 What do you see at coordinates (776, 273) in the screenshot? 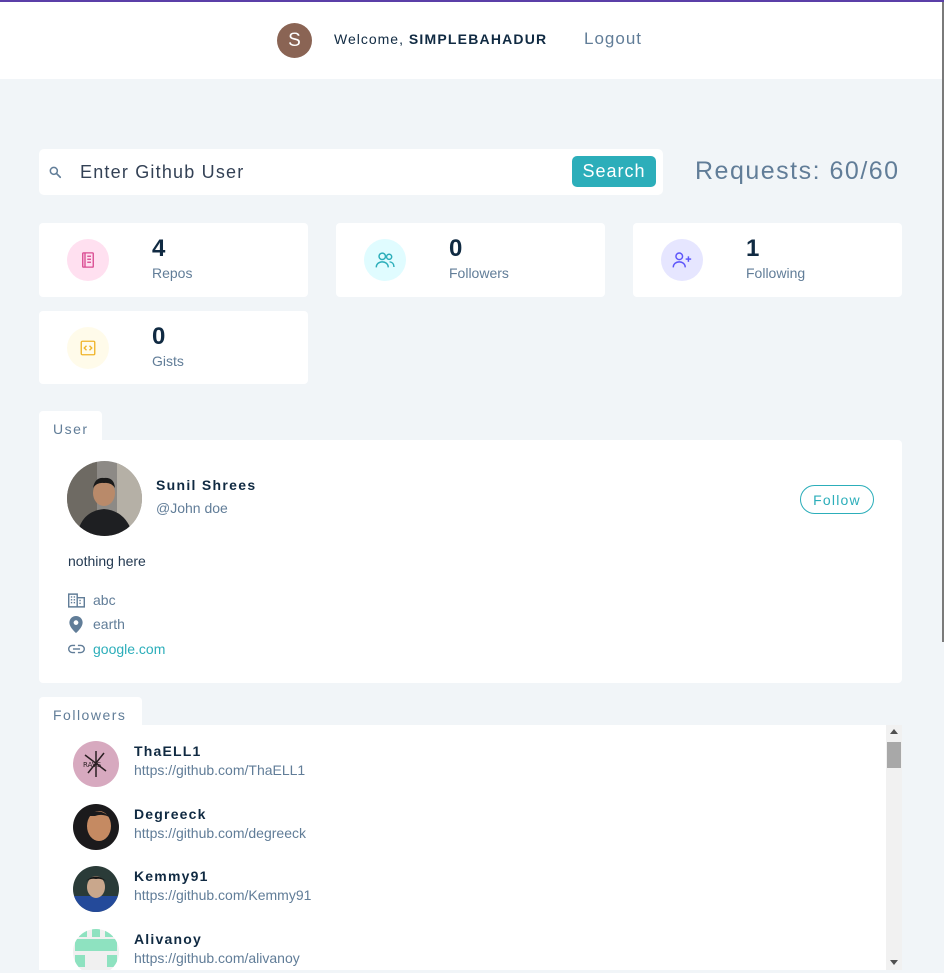
I see `stat-label: Following` at bounding box center [776, 273].